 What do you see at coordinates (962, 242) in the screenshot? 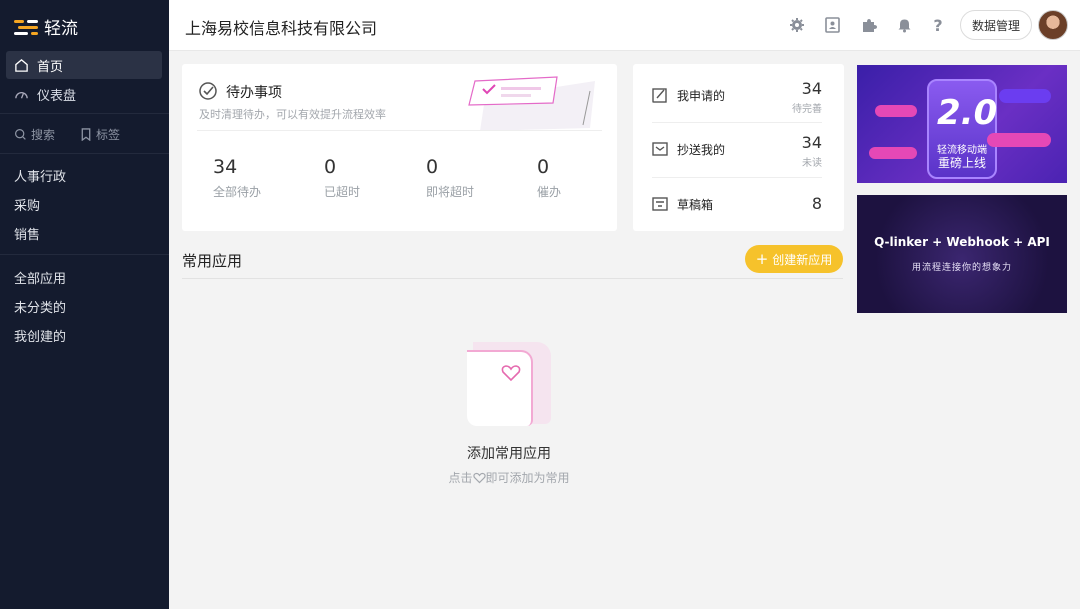
I see `banner2-title: Q-linker + Webhook + API` at bounding box center [962, 242].